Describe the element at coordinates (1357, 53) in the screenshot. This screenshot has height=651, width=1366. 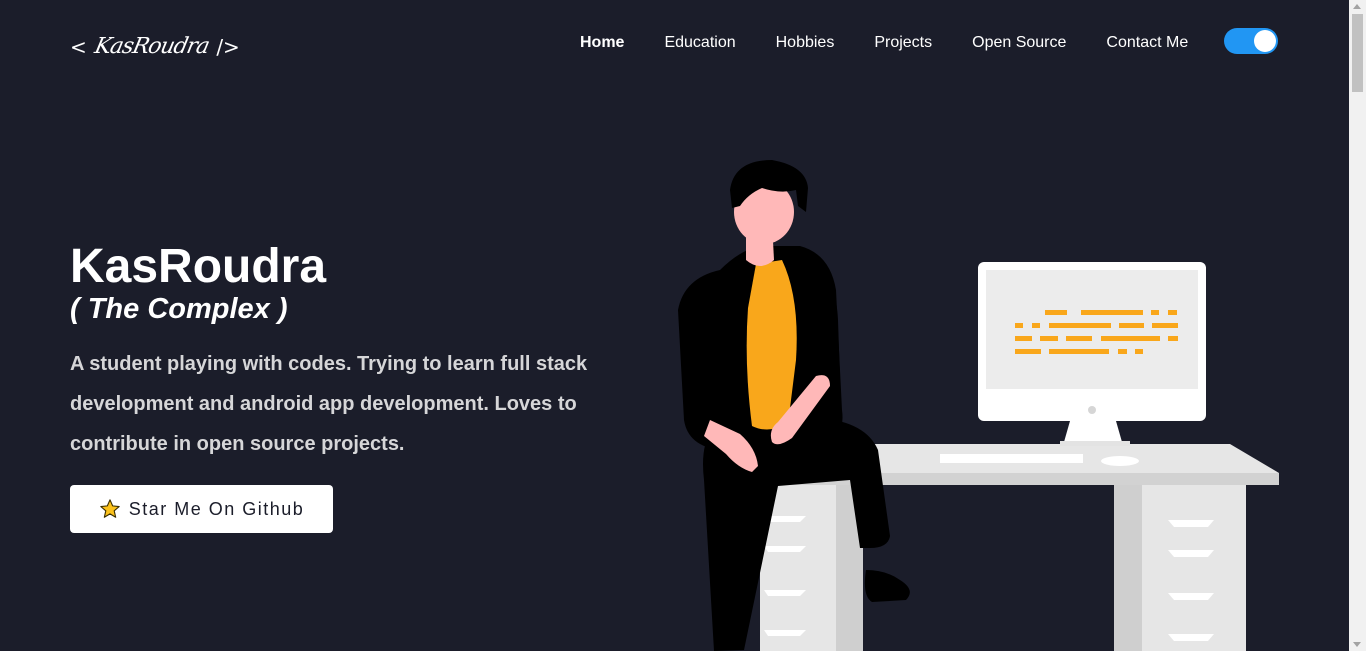
I see `scrollbar-thumb` at that location.